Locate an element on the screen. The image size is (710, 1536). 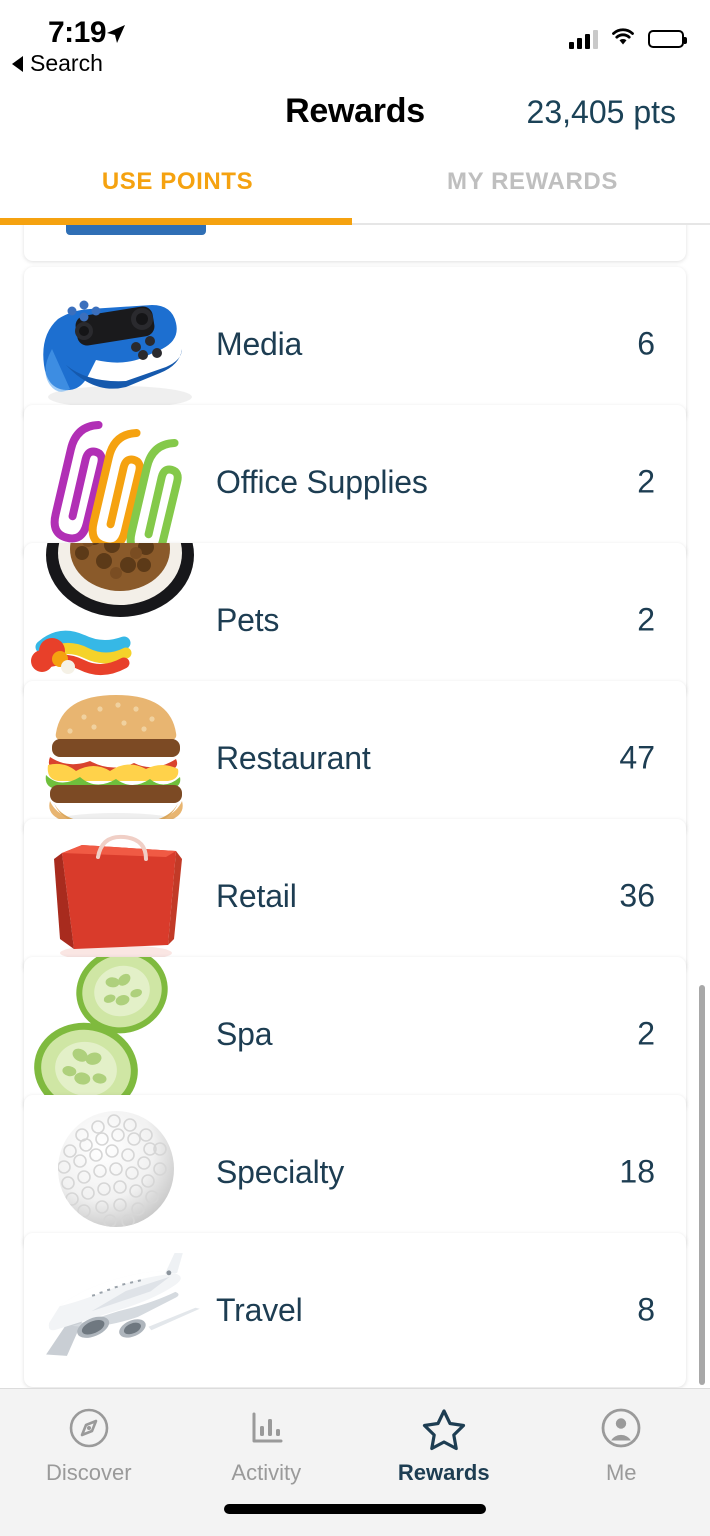
list-item-count: 6 is located at coordinates (646, 343).